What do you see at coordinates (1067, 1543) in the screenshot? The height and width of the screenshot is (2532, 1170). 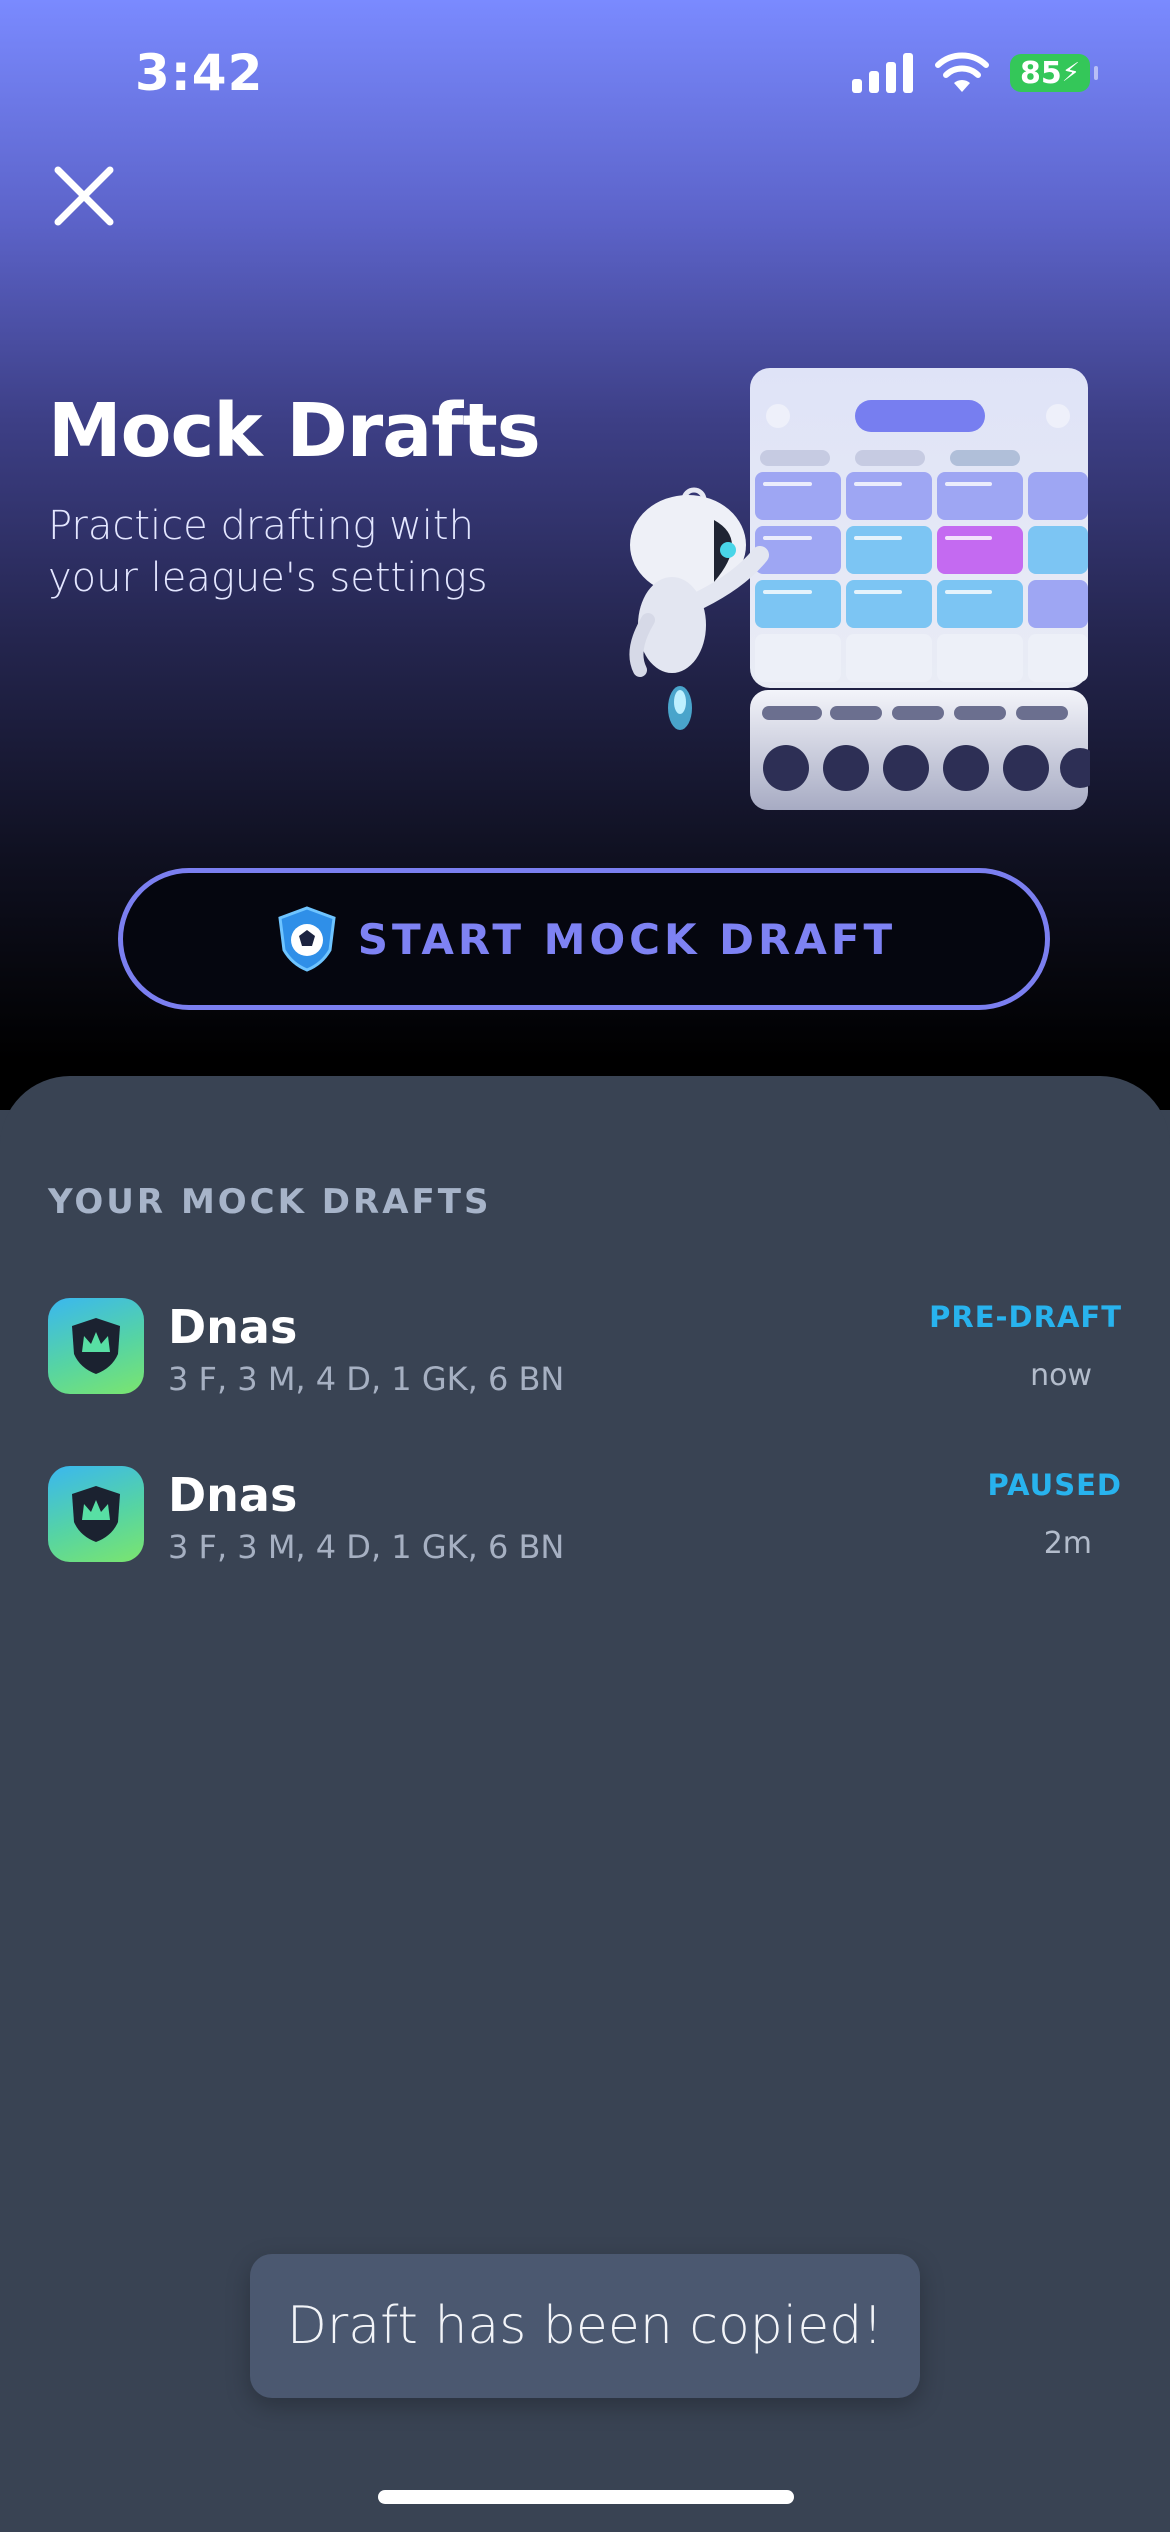 I see `draft-timestamp: 2m` at bounding box center [1067, 1543].